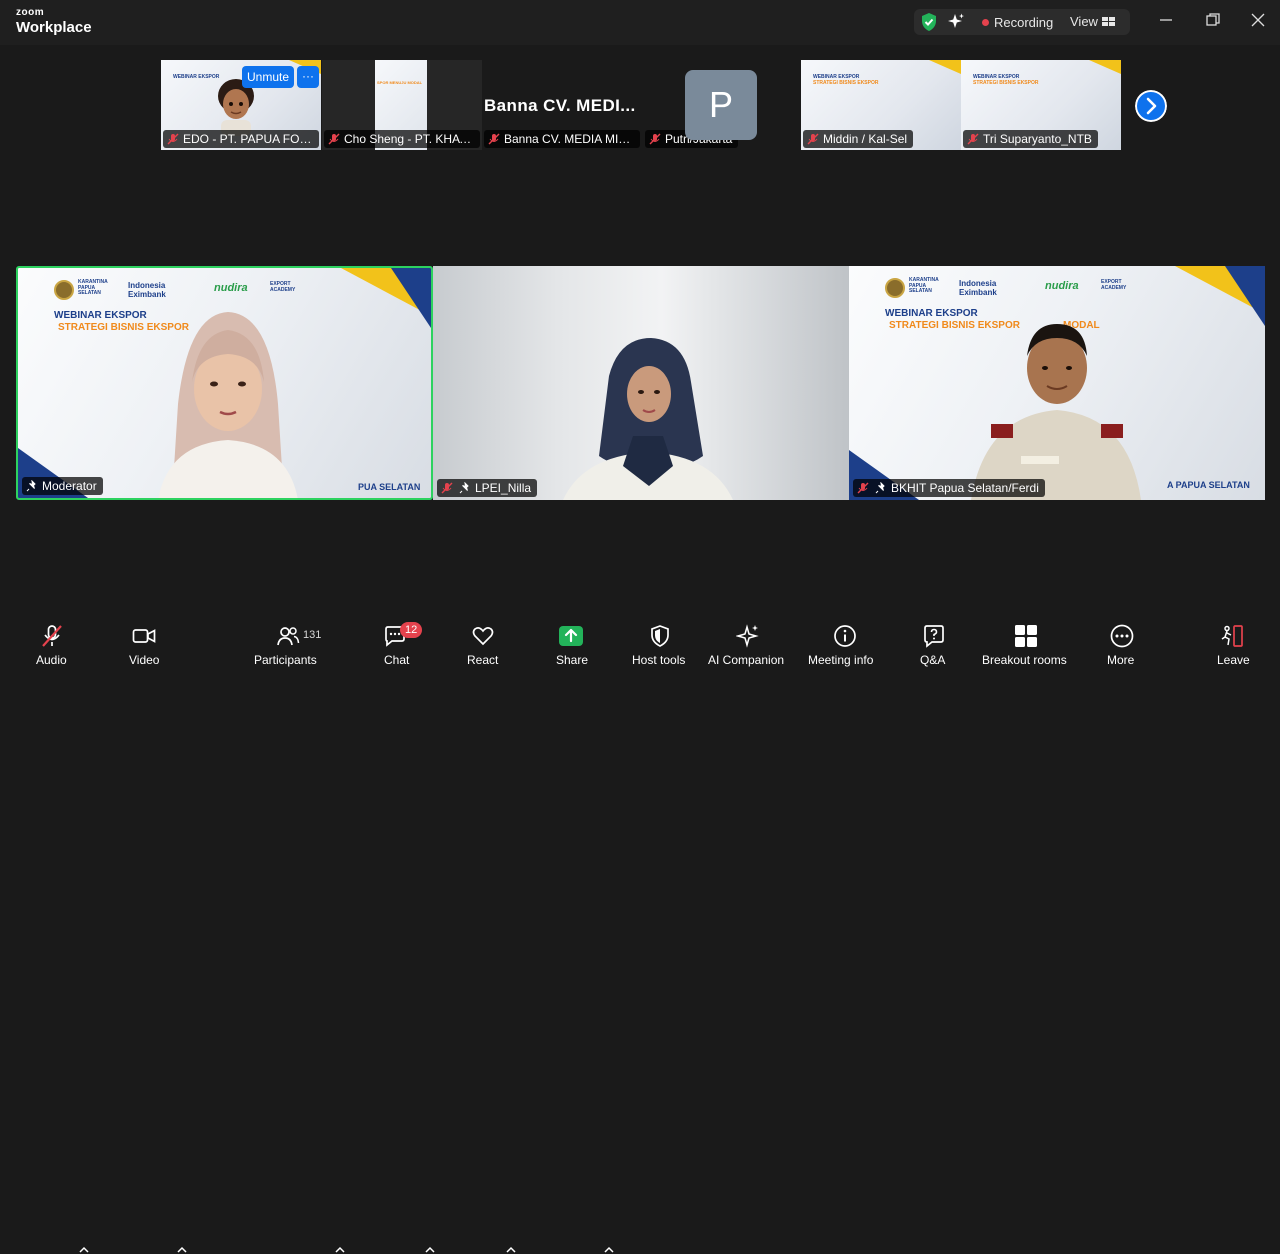  I want to click on meeting-info-button: Meeting info, so click(846, 642).